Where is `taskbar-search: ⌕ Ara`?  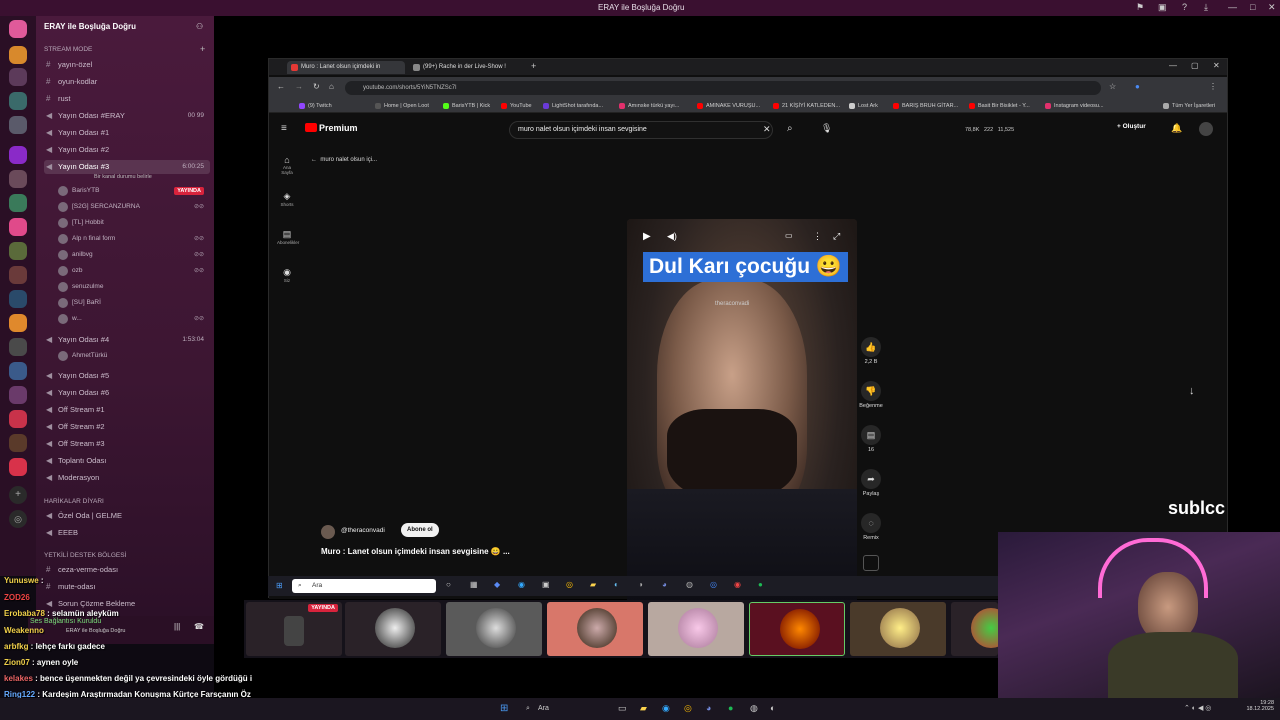 taskbar-search: ⌕ Ara is located at coordinates (364, 586).